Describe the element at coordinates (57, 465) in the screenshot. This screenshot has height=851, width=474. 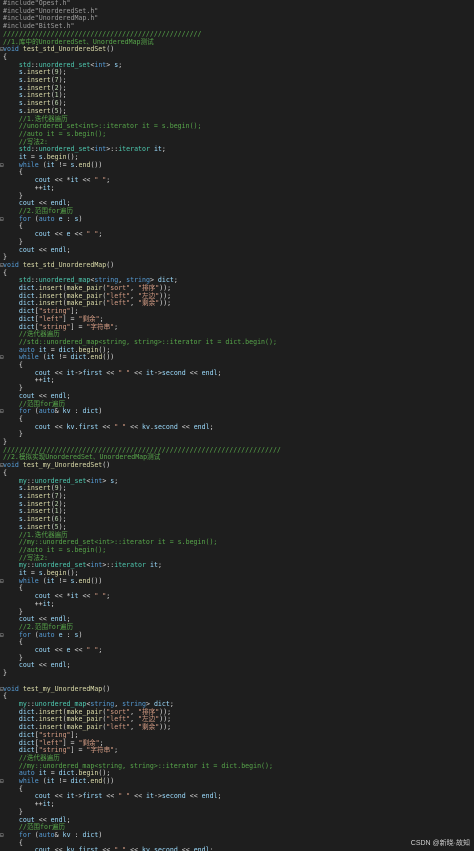
I see `code-text: void test_my_UnorderedSet()` at that location.